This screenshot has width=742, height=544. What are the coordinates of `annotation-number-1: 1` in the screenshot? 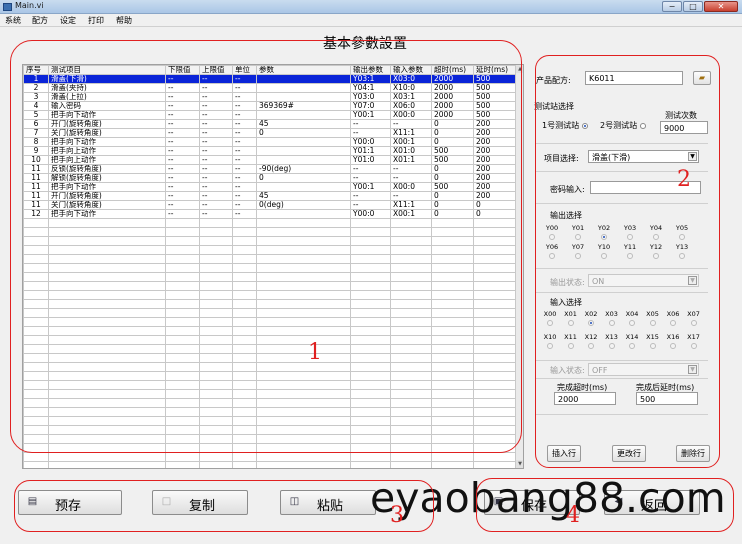 It's located at (315, 352).